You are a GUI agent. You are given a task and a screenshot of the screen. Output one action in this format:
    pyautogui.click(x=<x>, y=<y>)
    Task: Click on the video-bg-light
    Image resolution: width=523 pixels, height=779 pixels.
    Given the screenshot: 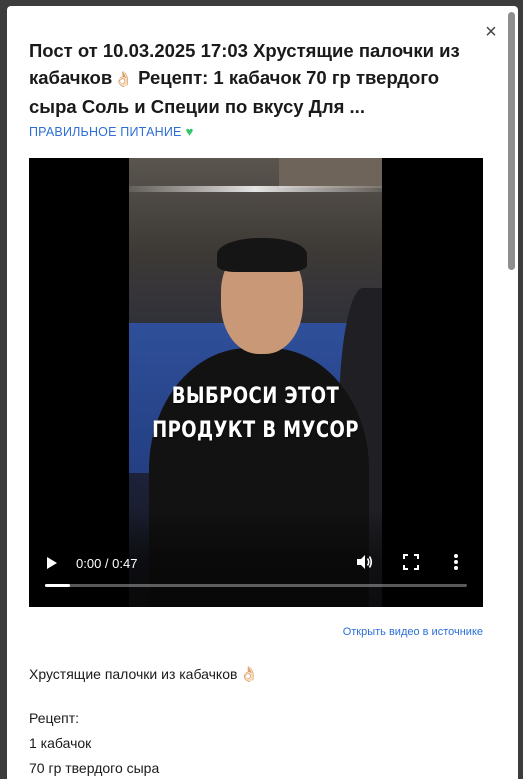 What is the action you would take?
    pyautogui.click(x=255, y=189)
    